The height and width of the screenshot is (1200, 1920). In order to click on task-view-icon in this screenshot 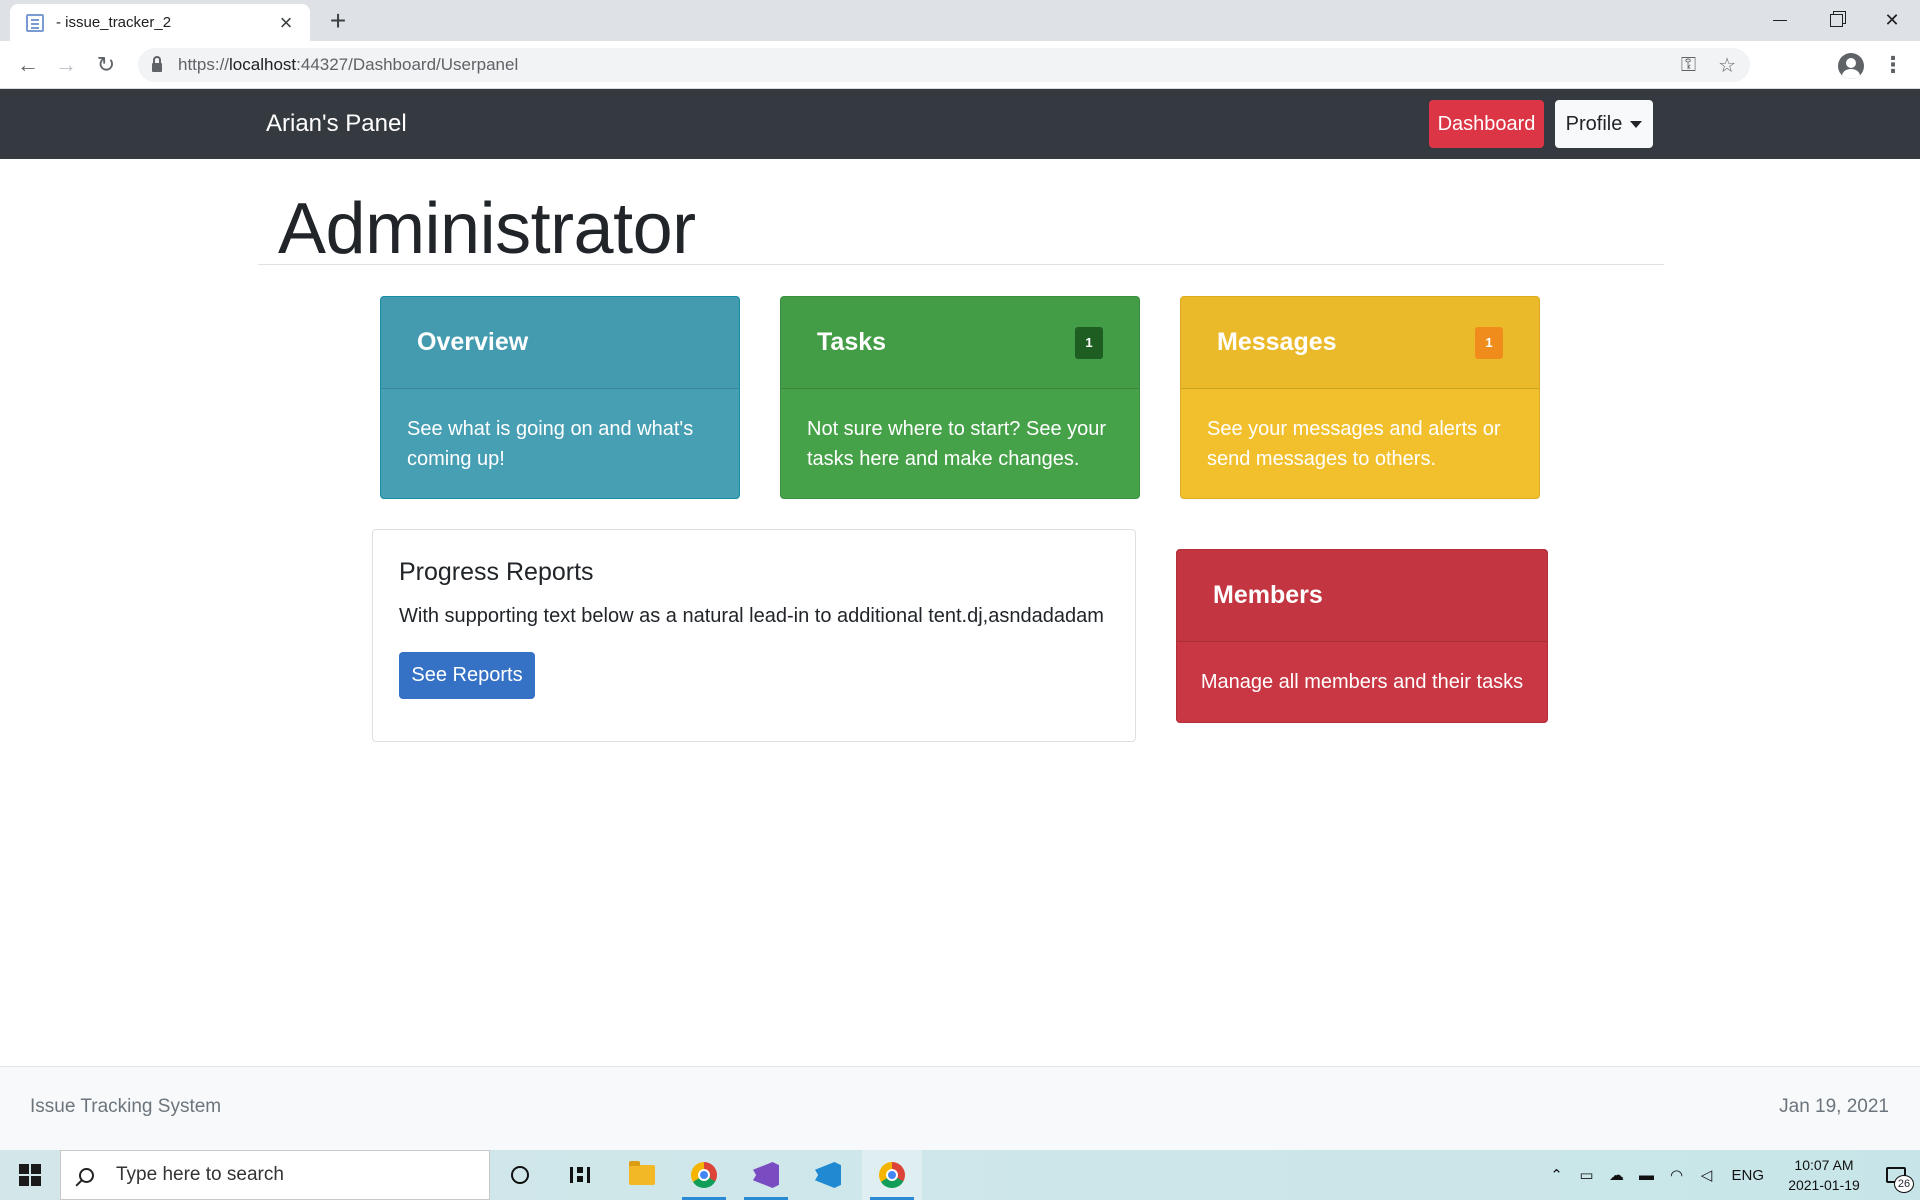, I will do `click(580, 1175)`.